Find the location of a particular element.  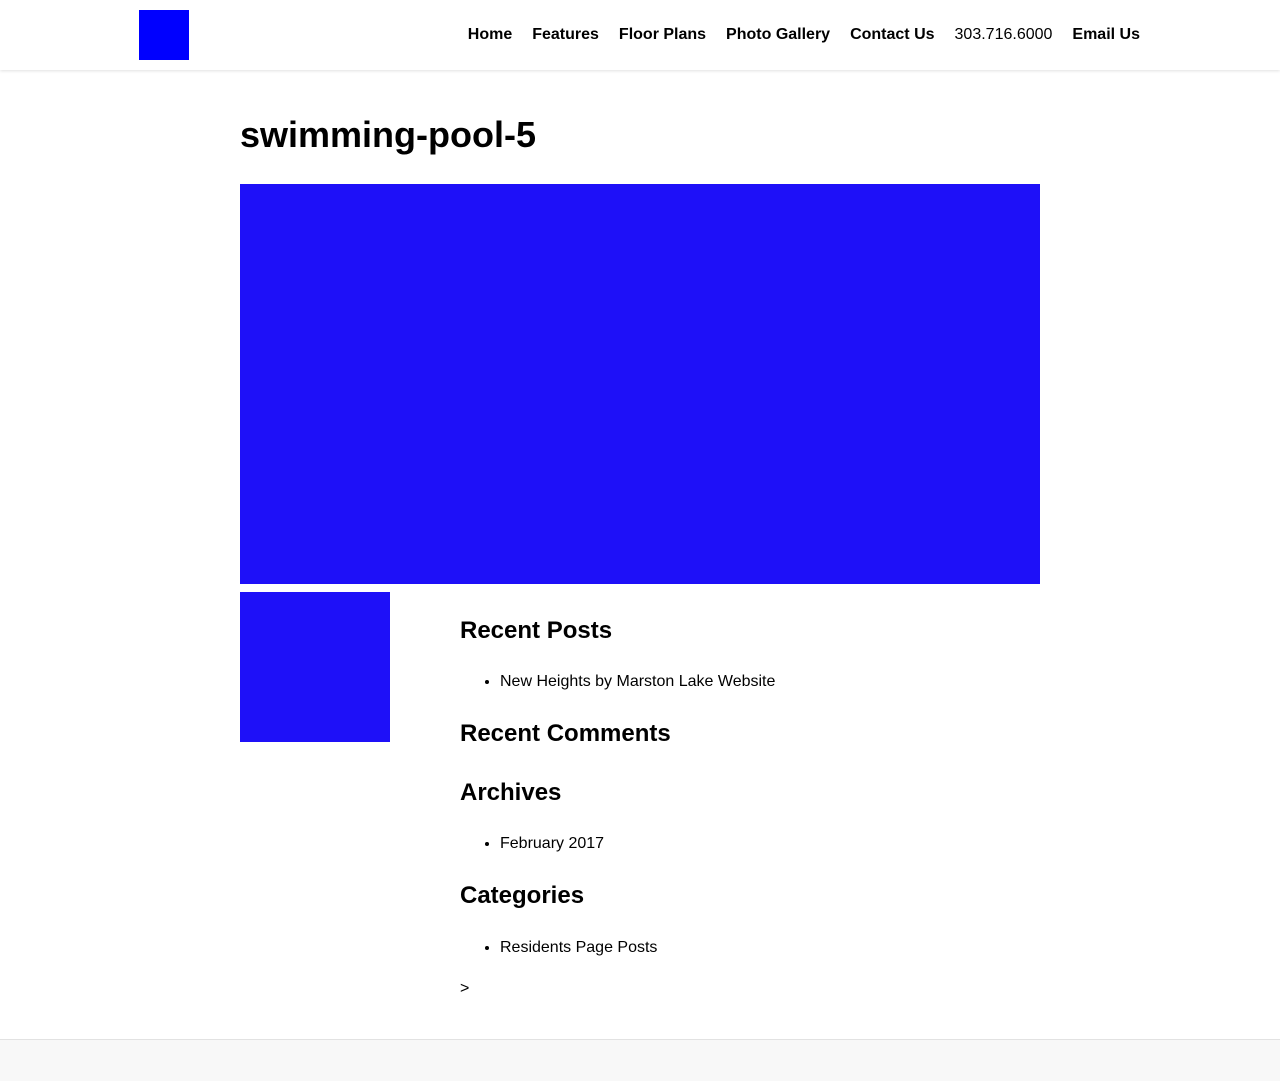

nav-link-home: Home is located at coordinates (490, 34).